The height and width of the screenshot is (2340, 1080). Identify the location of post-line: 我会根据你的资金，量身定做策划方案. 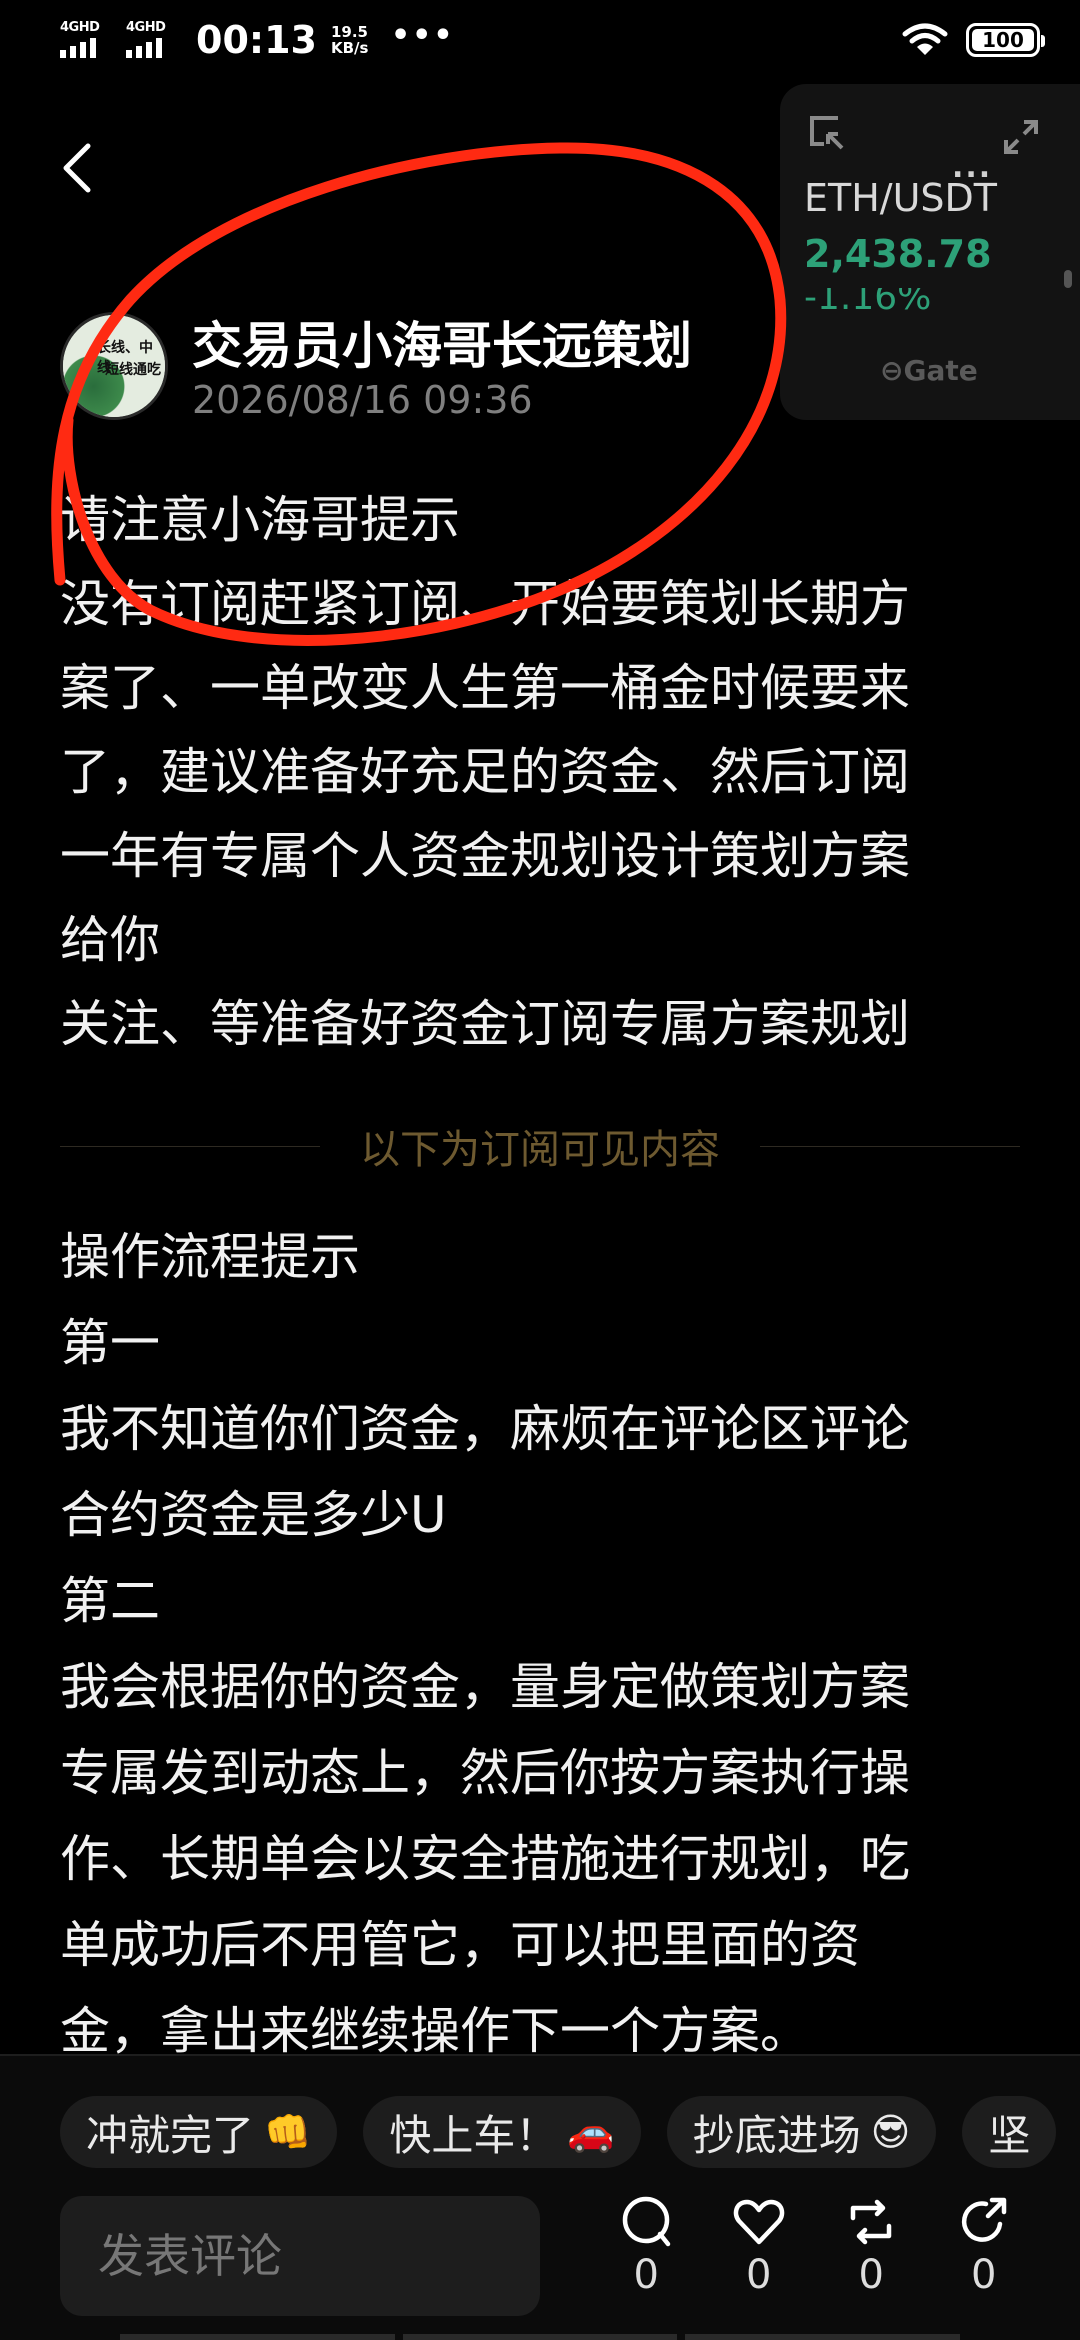
(485, 1687).